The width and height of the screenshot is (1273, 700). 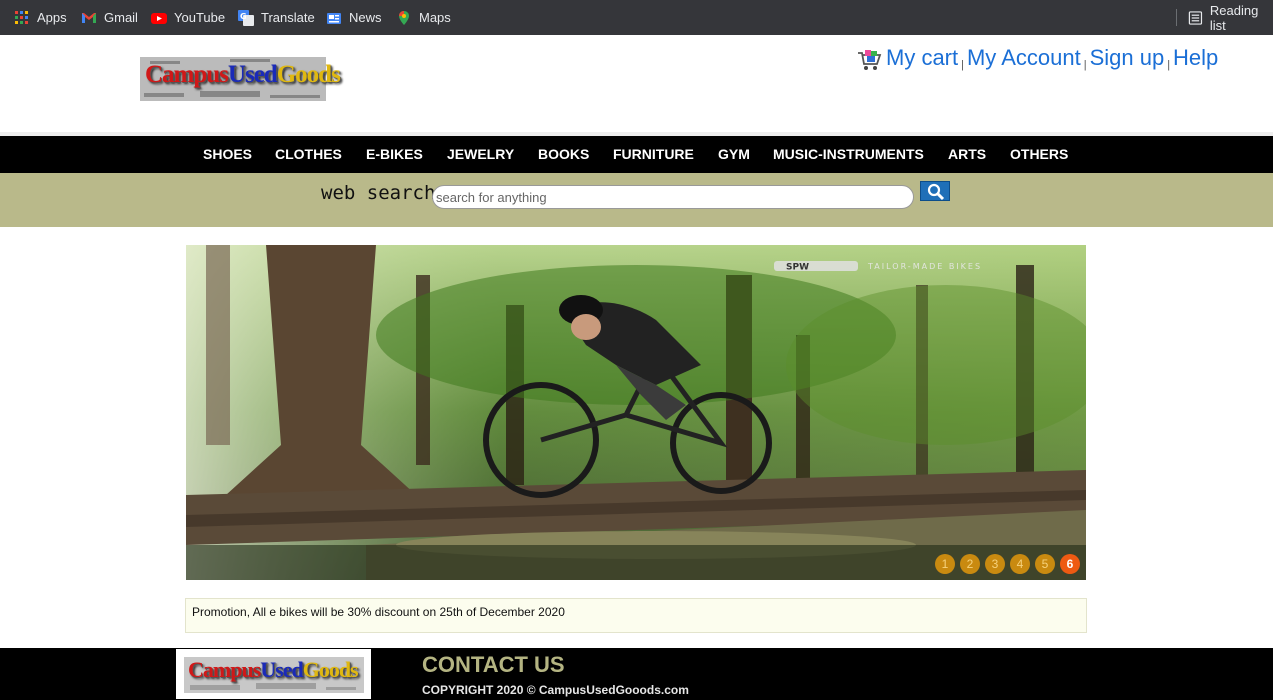 I want to click on nav-item-books: BOOKS, so click(x=563, y=154).